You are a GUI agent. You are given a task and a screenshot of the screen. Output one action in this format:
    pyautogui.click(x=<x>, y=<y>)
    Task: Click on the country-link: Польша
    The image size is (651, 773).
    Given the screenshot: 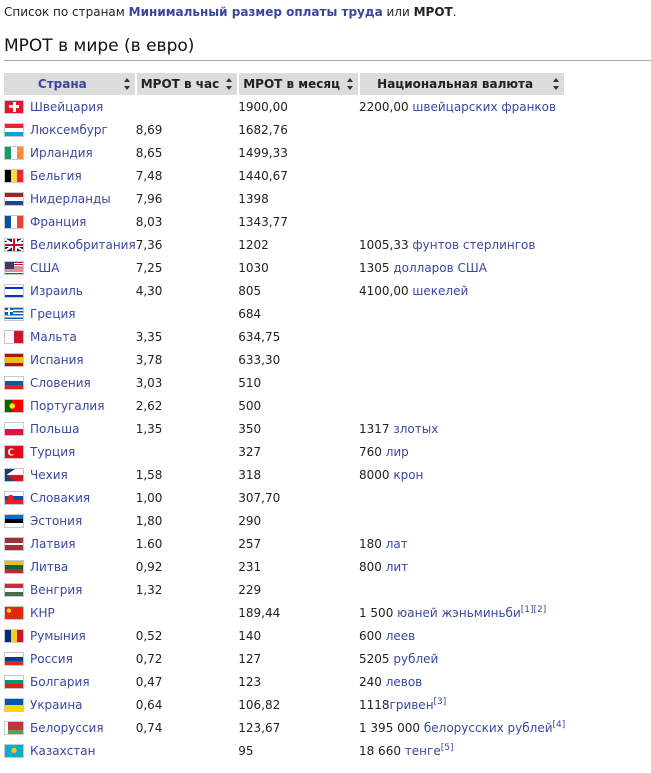 What is the action you would take?
    pyautogui.click(x=54, y=429)
    